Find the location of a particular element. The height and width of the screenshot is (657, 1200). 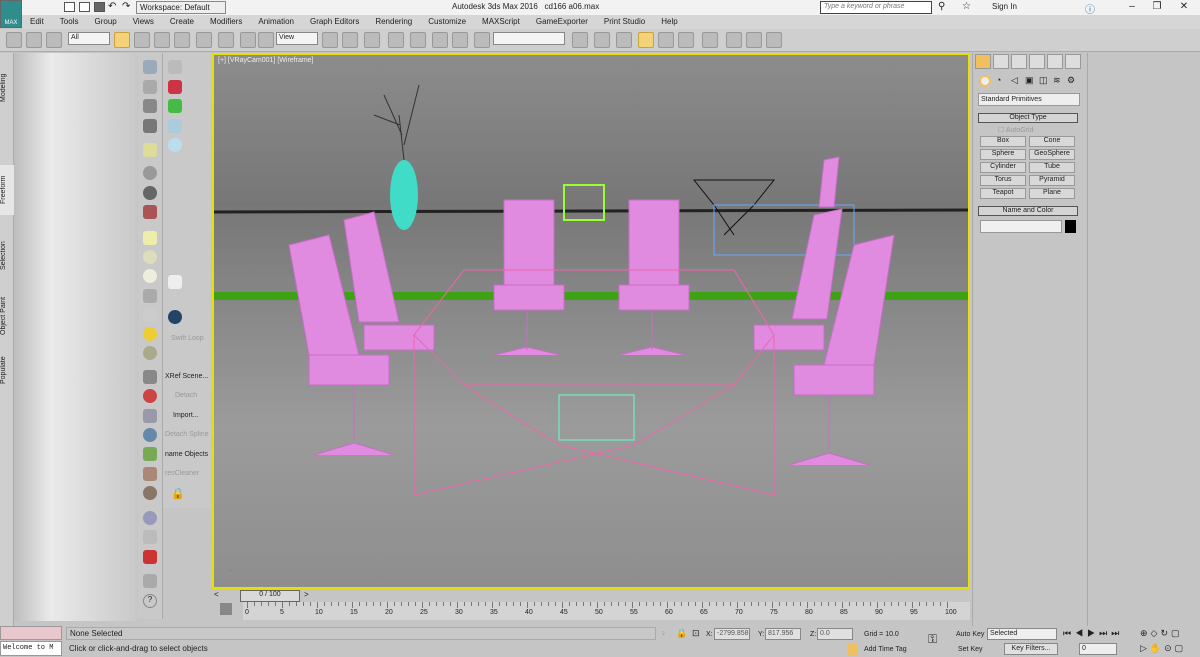

sun-icon is located at coordinates (150, 334).